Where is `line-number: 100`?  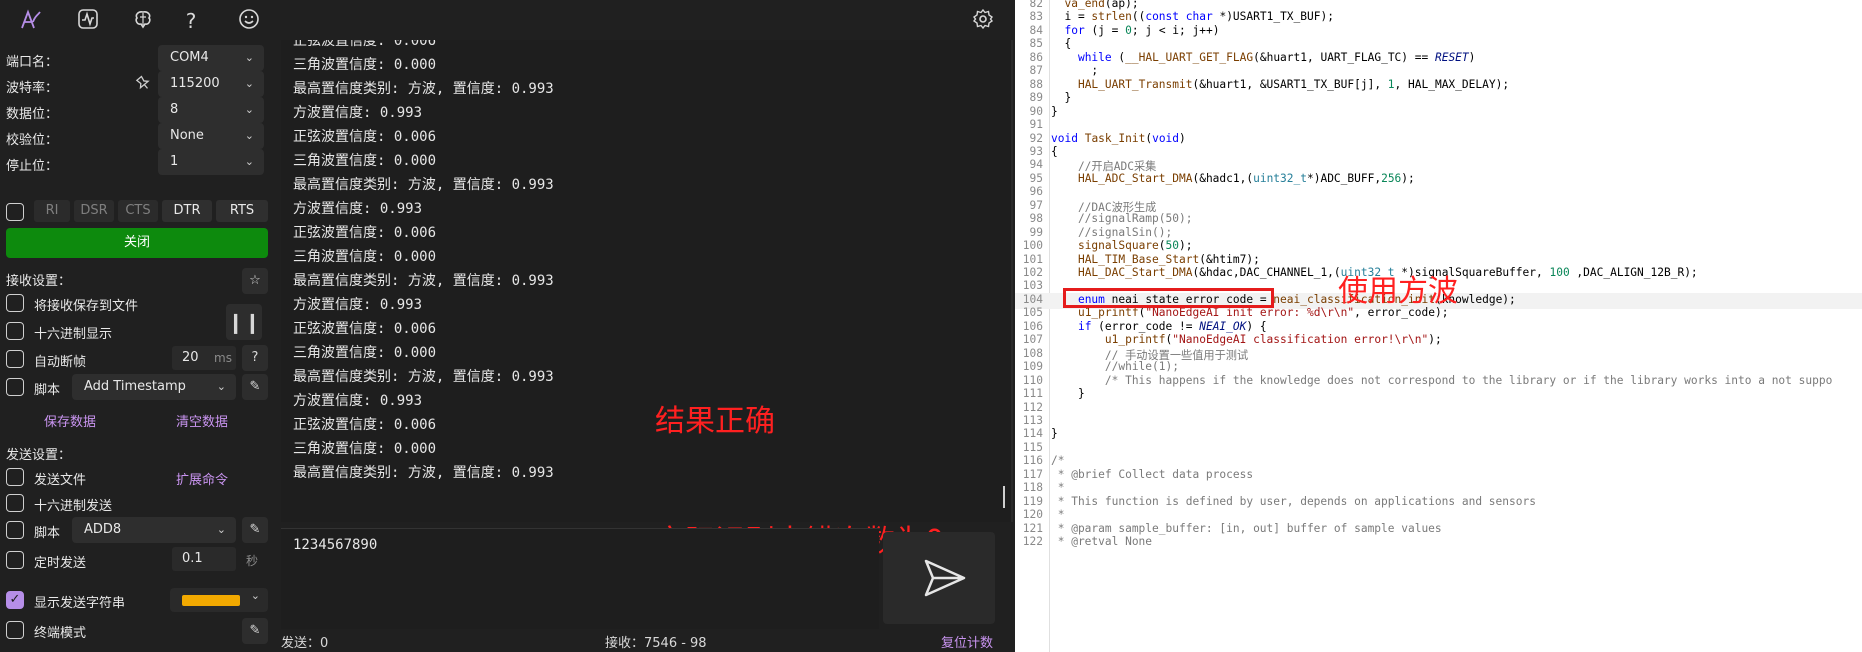
line-number: 100 is located at coordinates (1032, 246).